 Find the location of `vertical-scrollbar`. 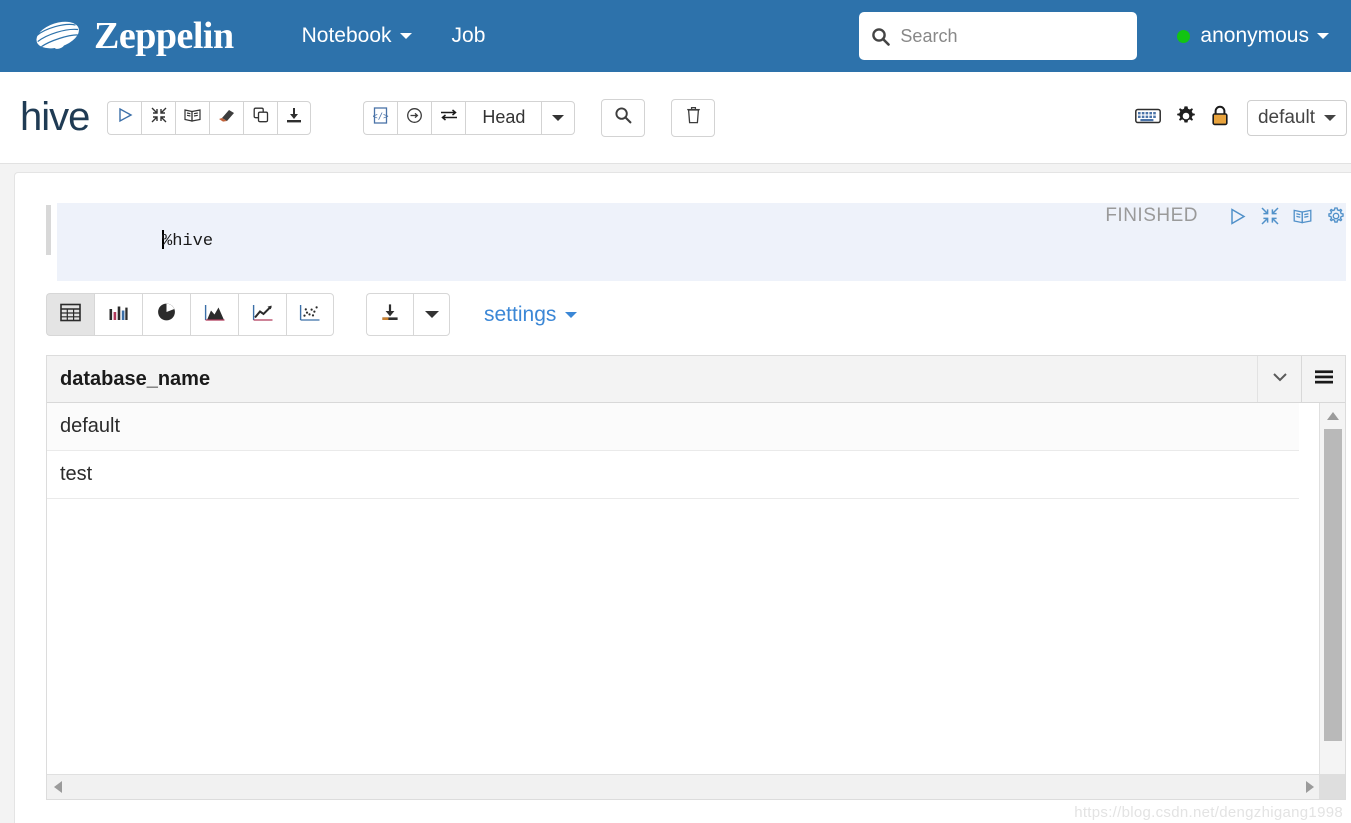

vertical-scrollbar is located at coordinates (1332, 601).